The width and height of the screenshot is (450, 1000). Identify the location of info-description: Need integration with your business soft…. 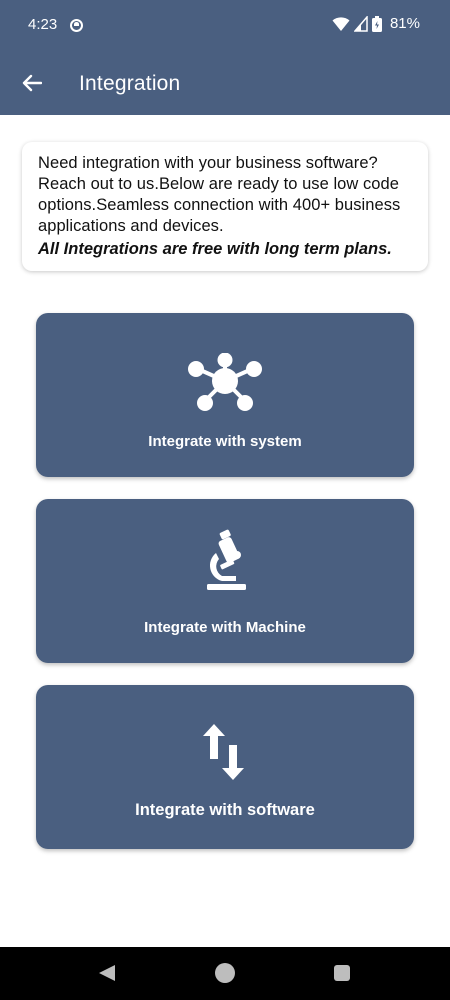
(219, 194).